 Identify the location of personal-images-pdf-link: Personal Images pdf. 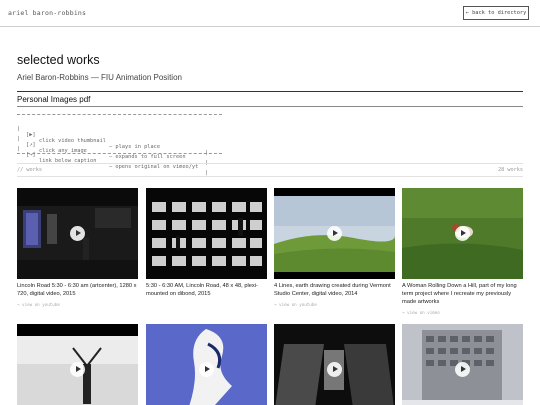
(53, 99).